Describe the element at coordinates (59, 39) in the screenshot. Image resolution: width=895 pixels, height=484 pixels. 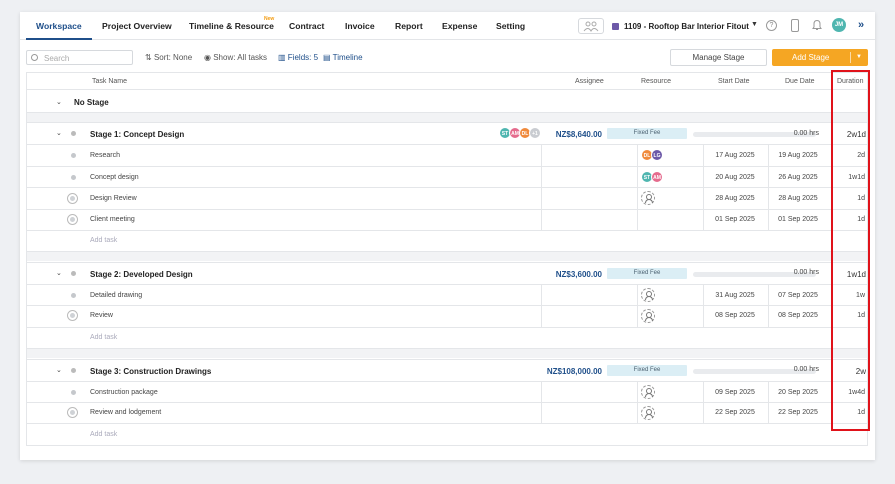
I see `active-tab-indicator` at that location.